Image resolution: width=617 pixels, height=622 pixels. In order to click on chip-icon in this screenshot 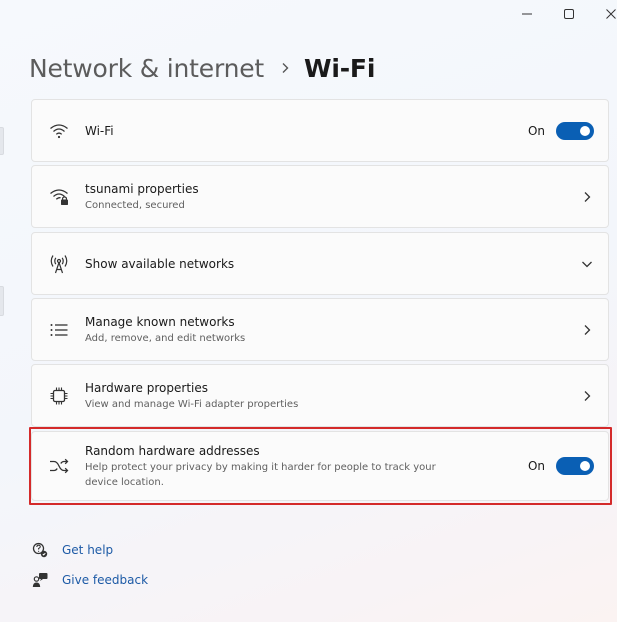, I will do `click(59, 396)`.